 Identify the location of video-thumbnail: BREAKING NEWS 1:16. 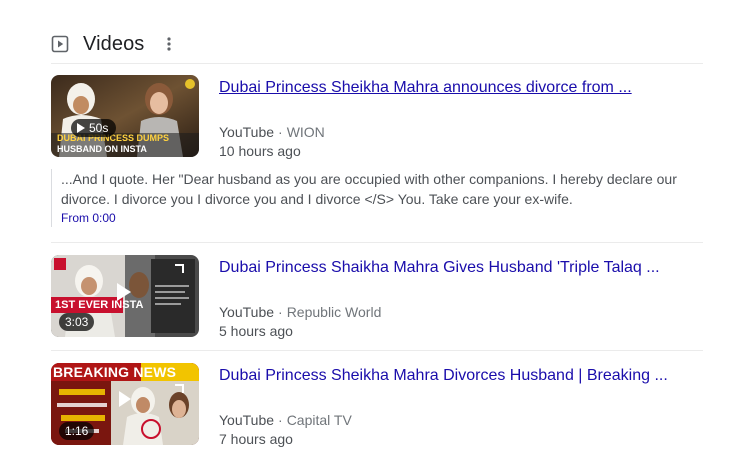
(125, 404).